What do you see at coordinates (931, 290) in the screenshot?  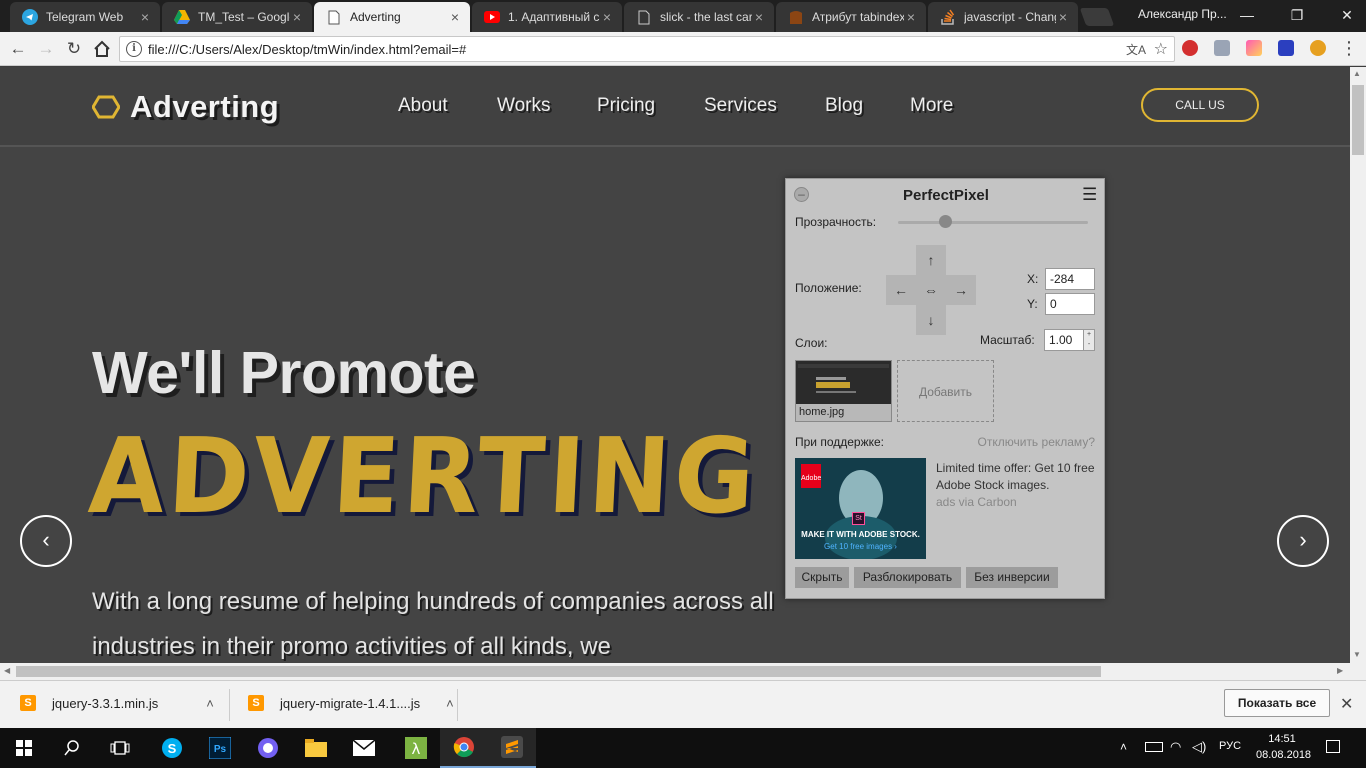 I see `center-arrows-icon: ⇔` at bounding box center [931, 290].